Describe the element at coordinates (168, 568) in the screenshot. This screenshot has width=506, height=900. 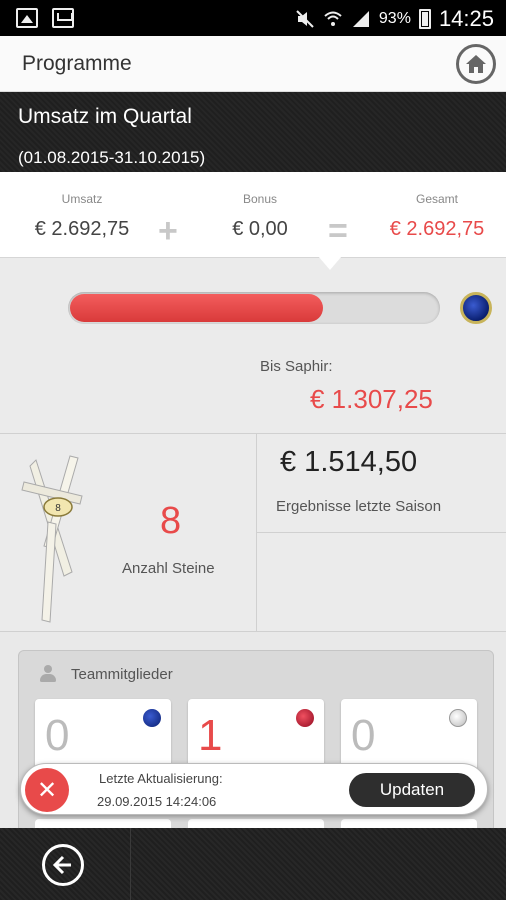
I see `stones-label: Anzahl Steine` at that location.